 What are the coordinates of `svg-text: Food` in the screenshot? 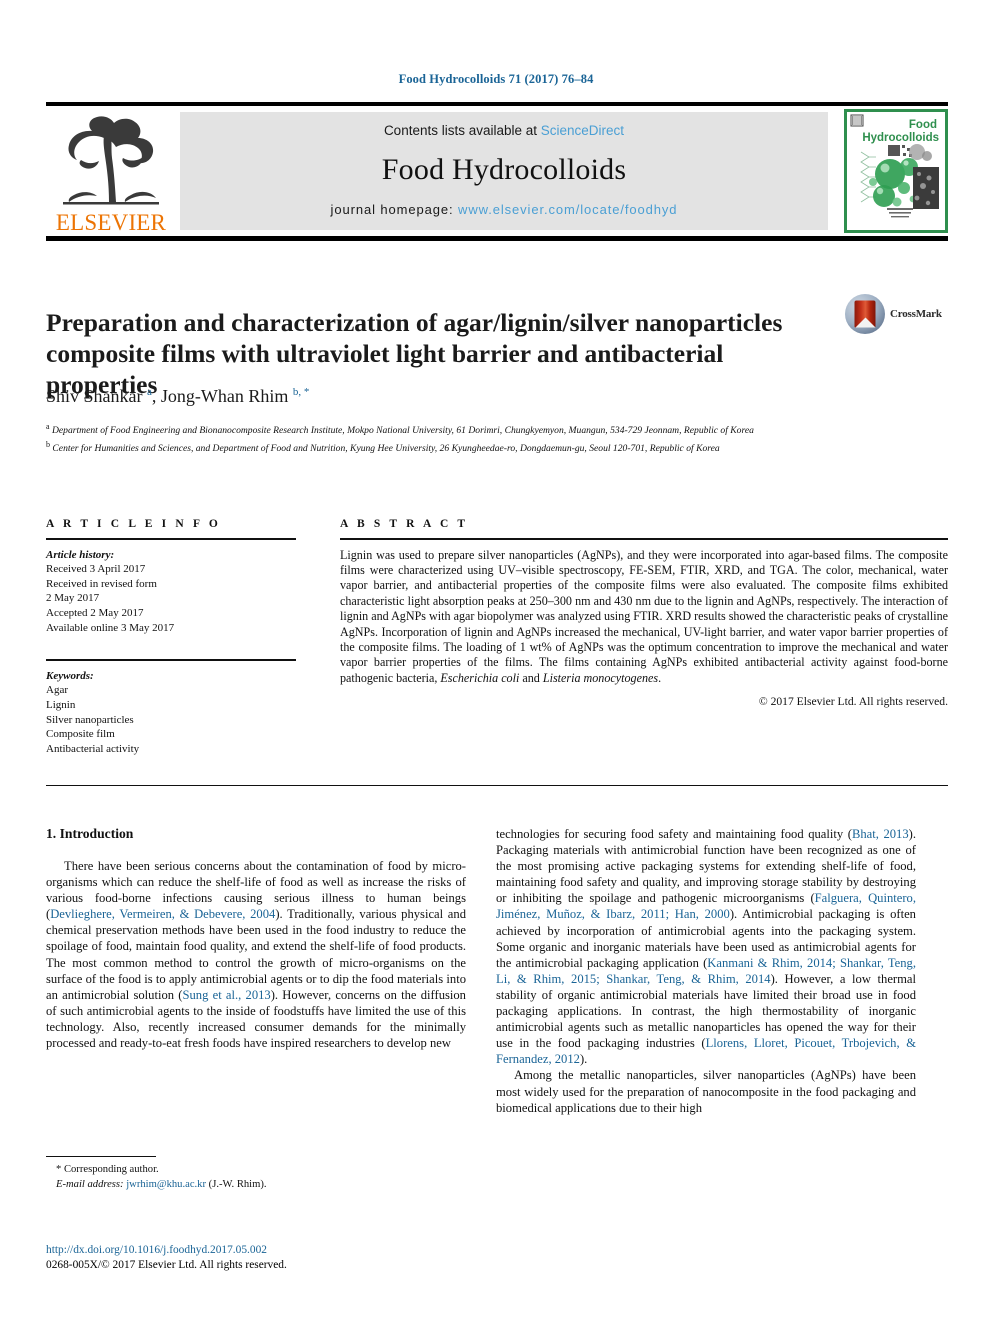 It's located at (923, 125).